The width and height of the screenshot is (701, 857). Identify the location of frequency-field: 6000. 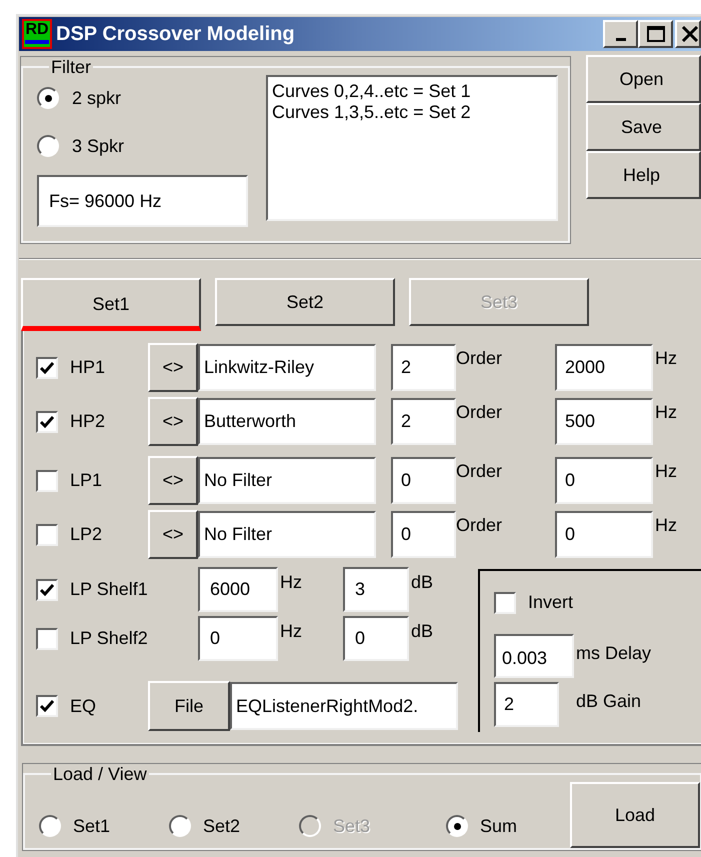
(238, 589).